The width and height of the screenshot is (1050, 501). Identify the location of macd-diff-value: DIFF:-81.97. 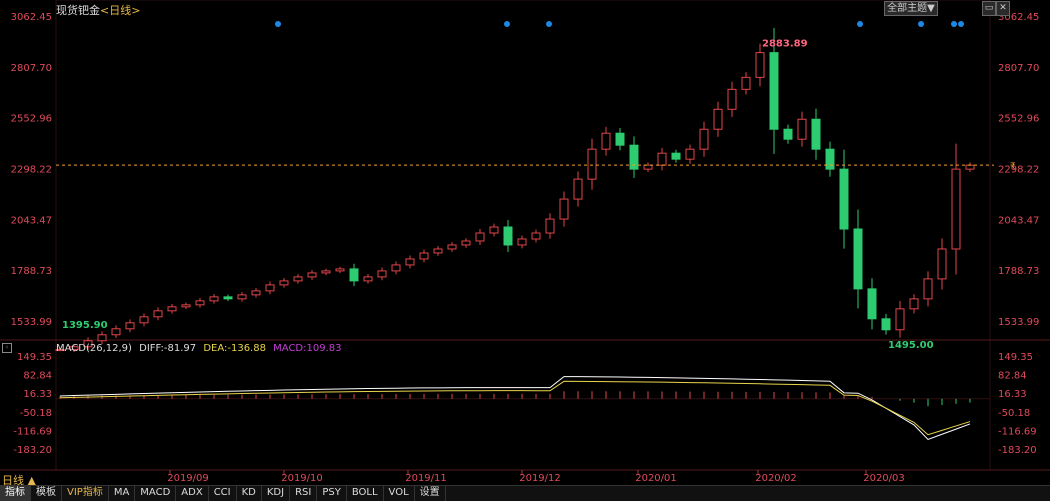
(168, 348).